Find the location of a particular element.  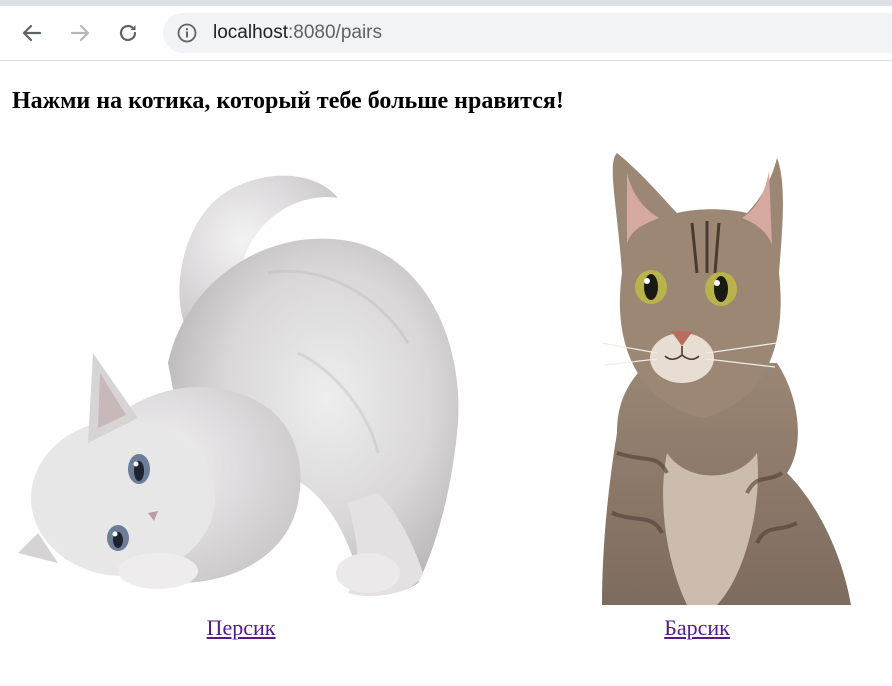

arrow-left-icon is located at coordinates (32, 33).